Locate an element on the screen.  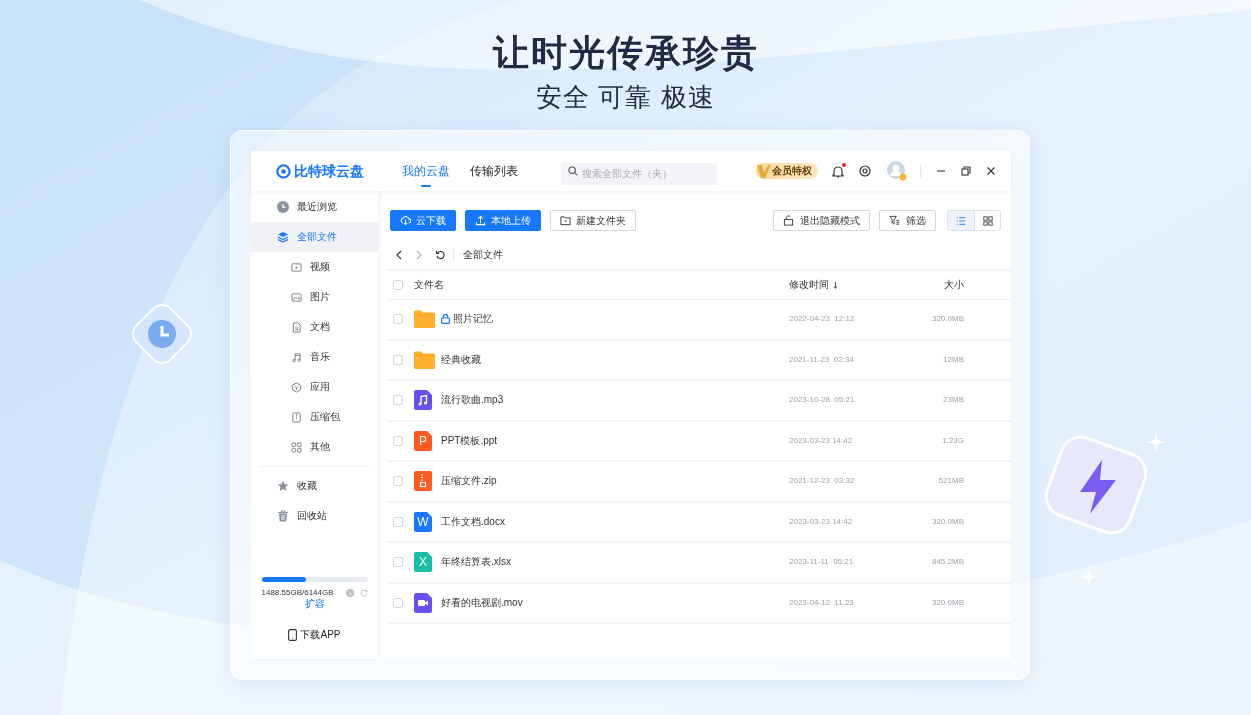
file-name: 经典收藏 is located at coordinates (461, 359).